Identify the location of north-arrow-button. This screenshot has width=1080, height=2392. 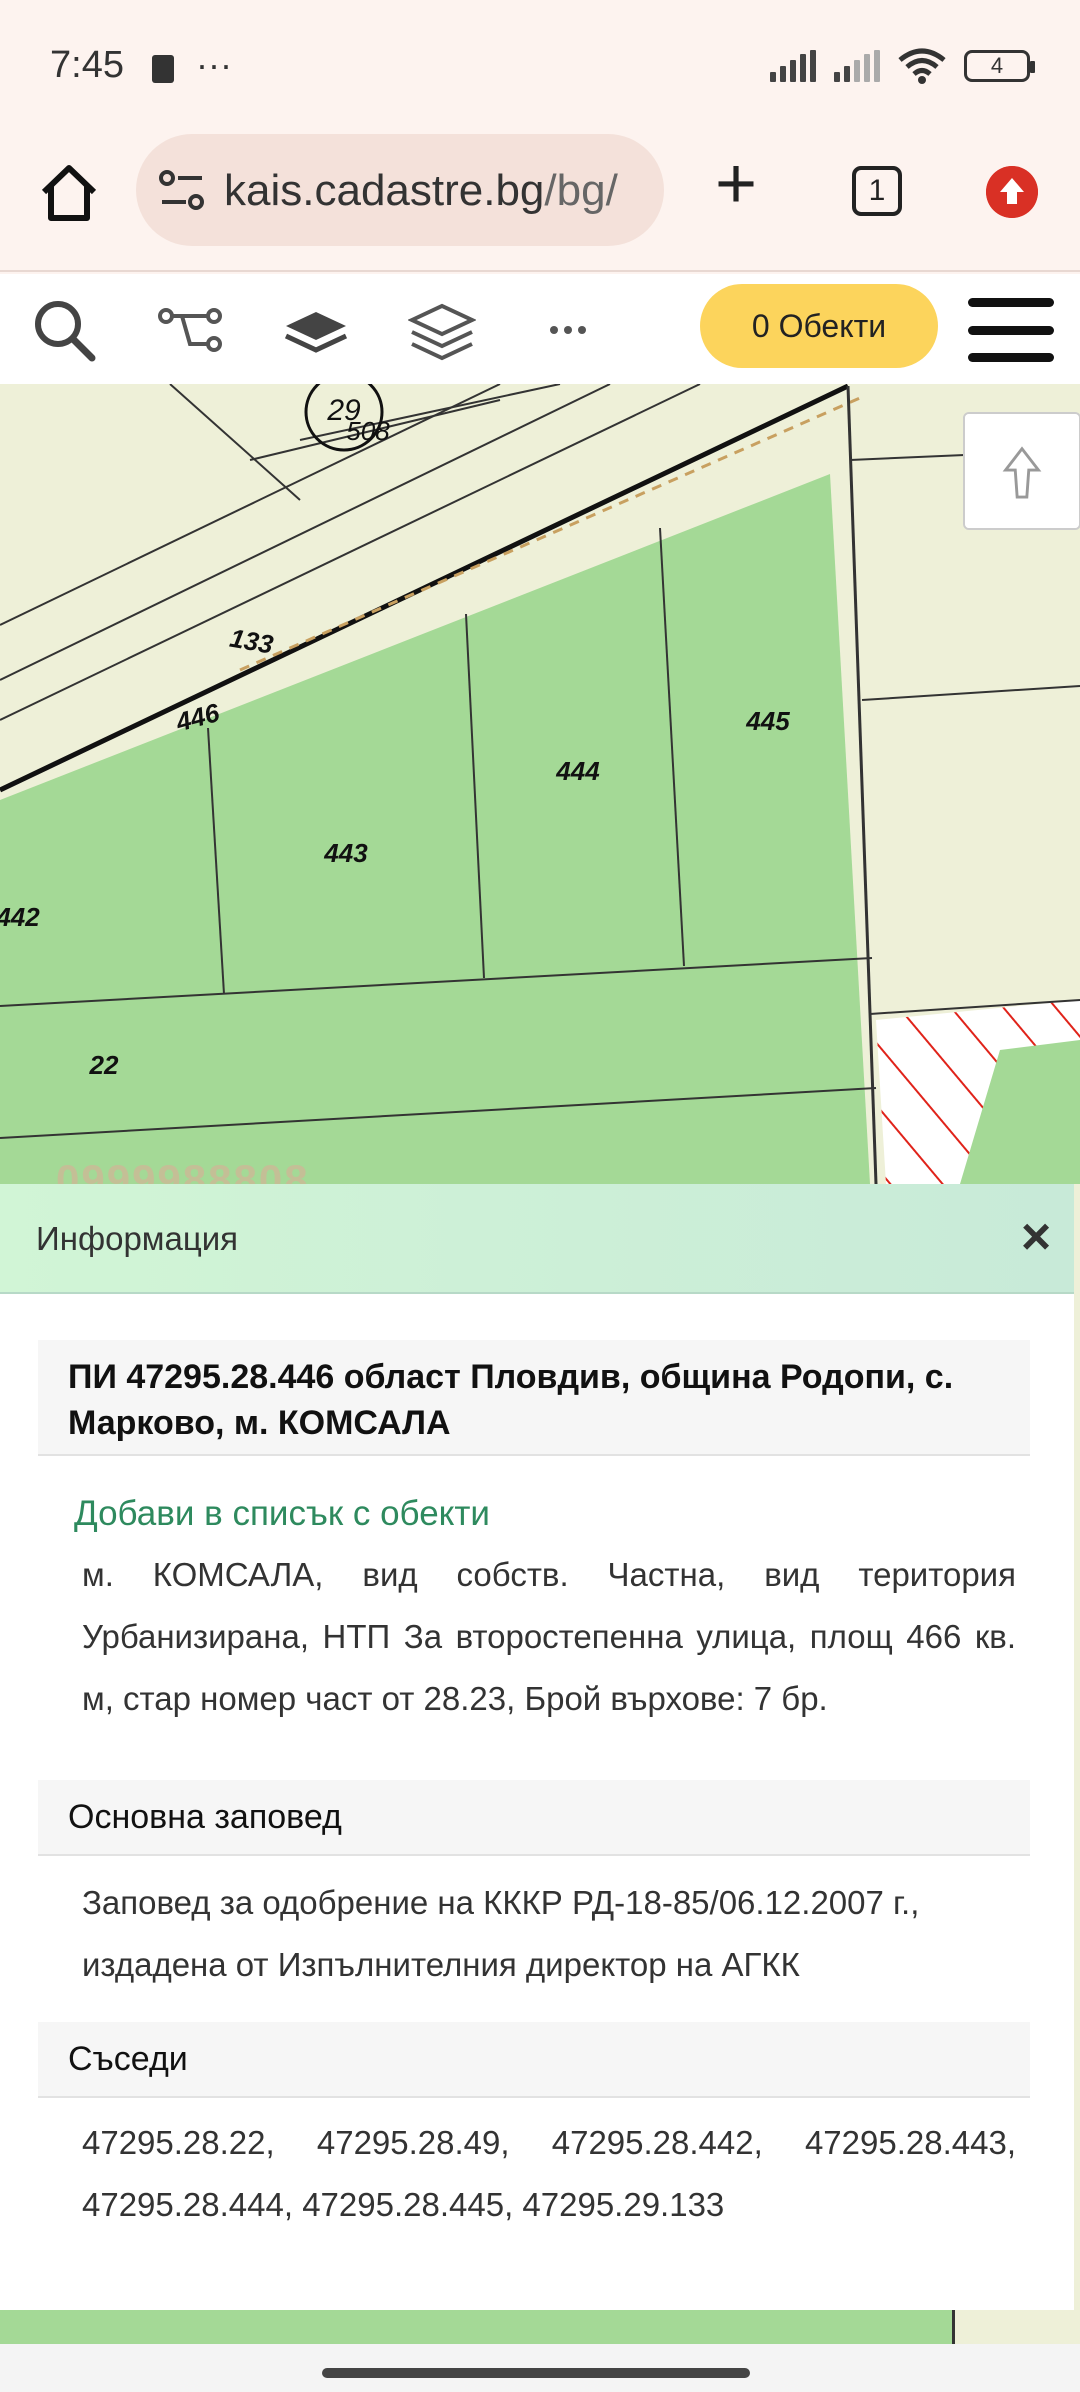
(1021, 471).